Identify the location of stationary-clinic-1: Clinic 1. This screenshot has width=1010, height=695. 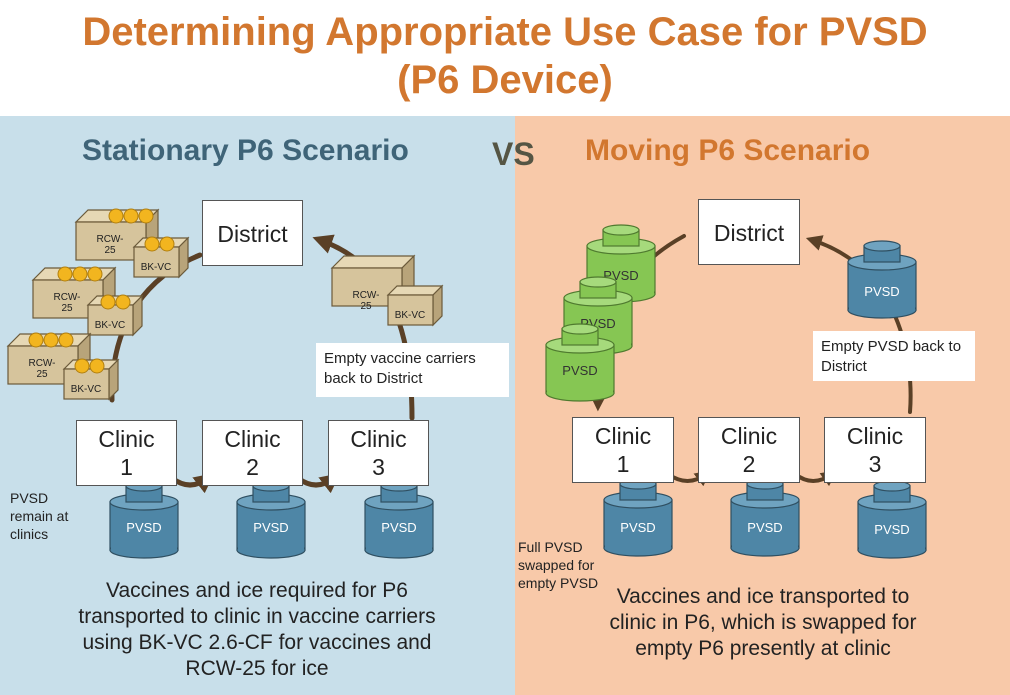
(126, 453).